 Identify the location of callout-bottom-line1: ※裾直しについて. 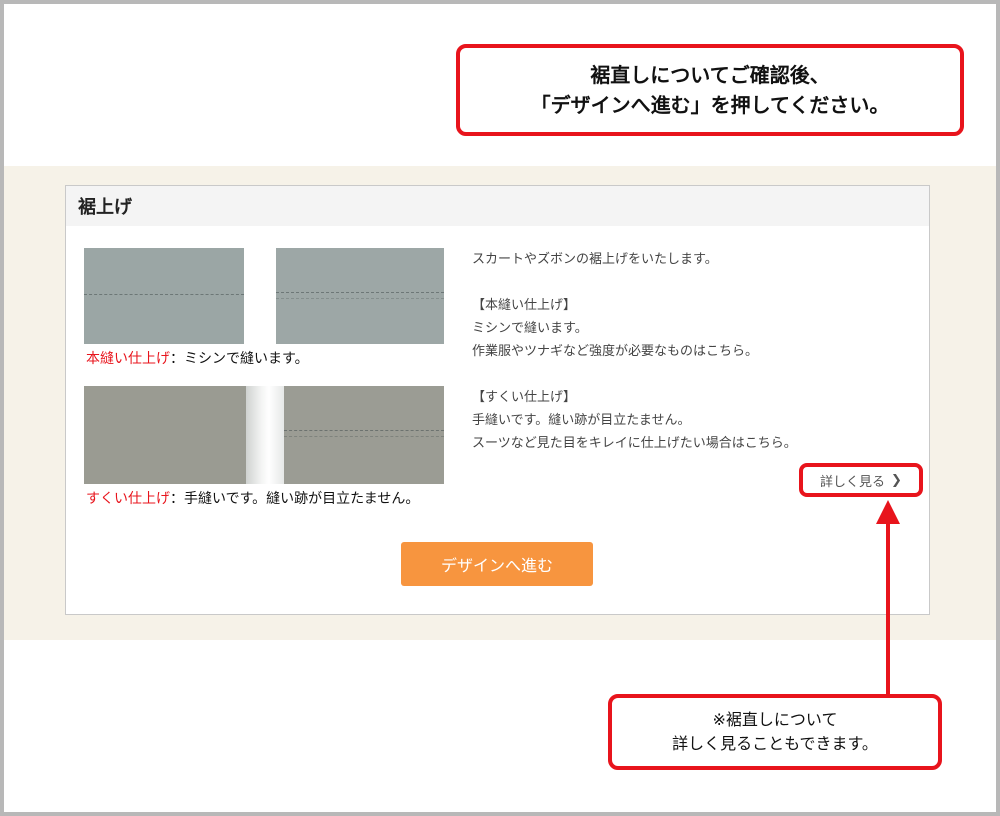
(775, 719).